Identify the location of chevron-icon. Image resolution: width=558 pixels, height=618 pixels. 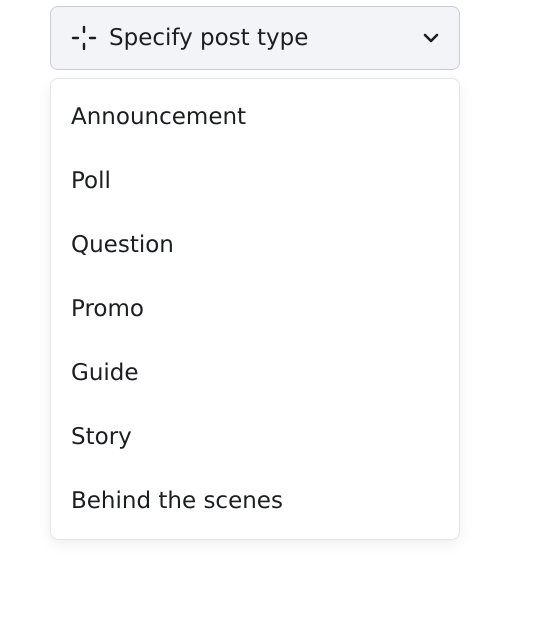
(431, 38).